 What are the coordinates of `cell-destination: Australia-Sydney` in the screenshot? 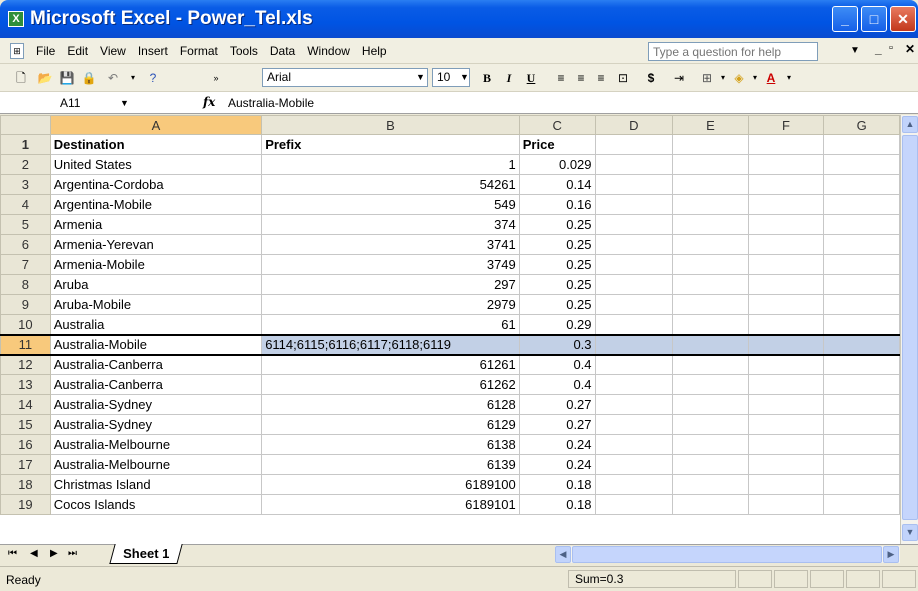 It's located at (156, 404).